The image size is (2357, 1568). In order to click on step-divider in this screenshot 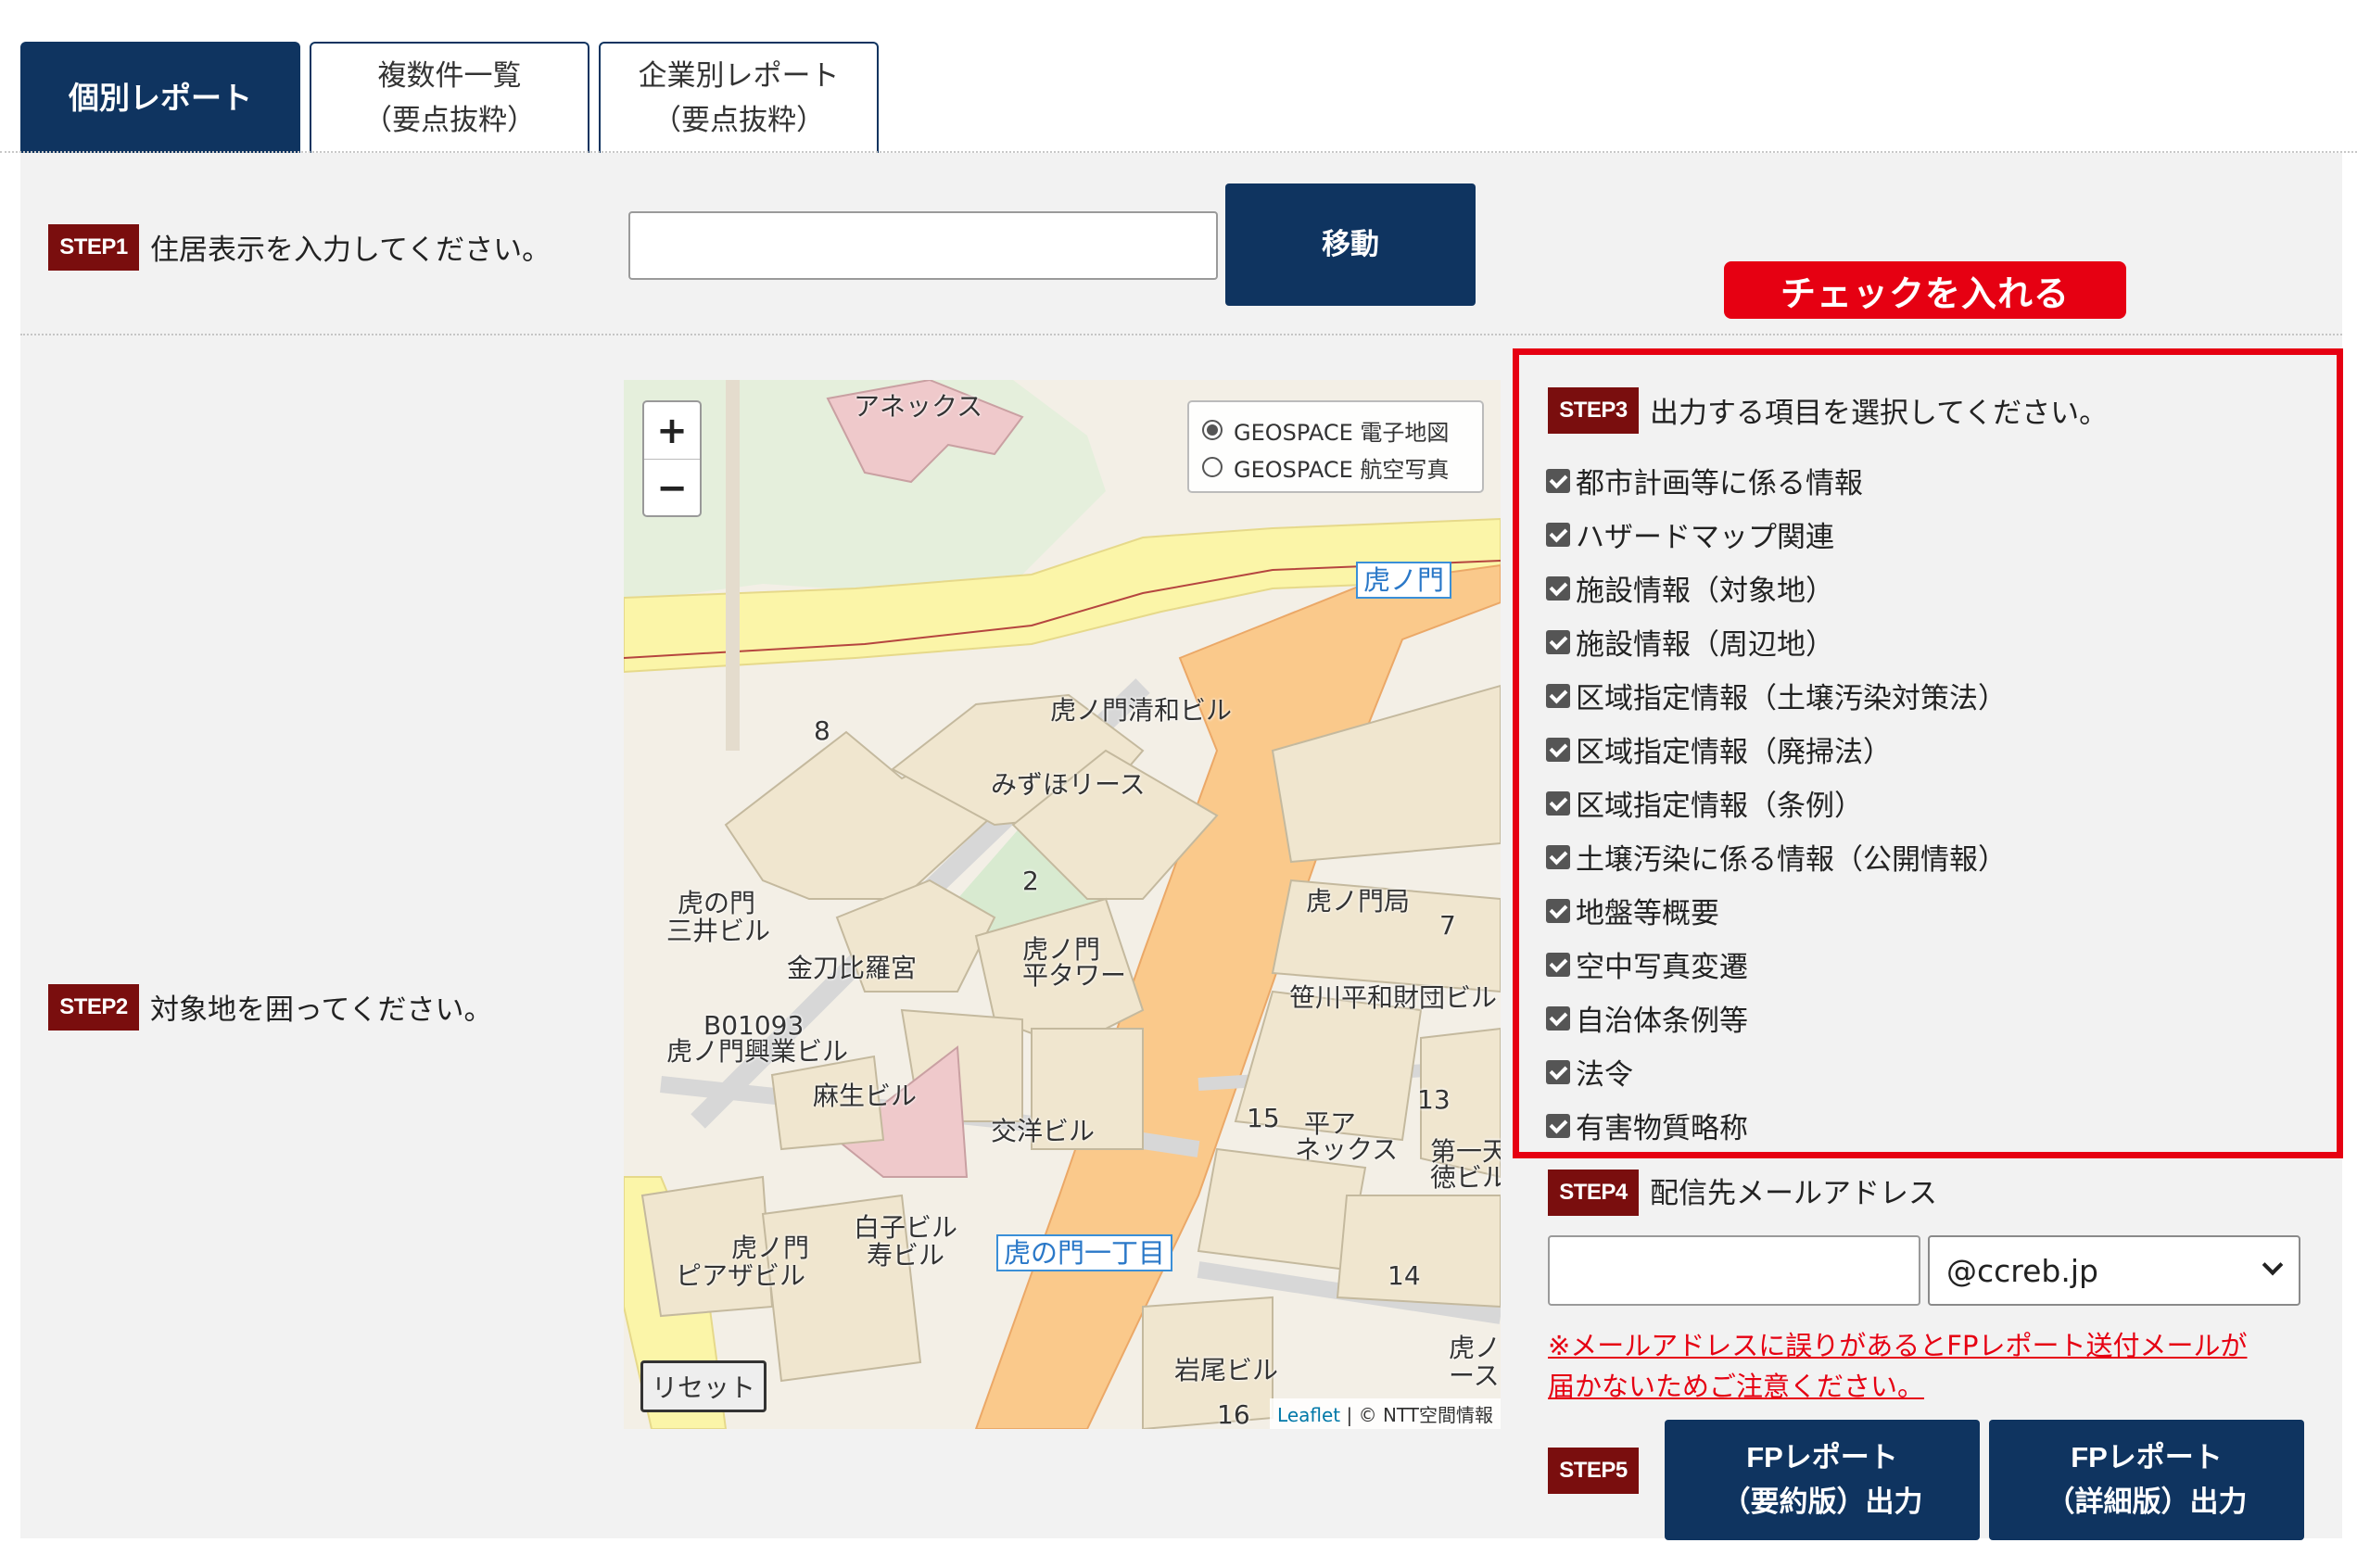, I will do `click(1181, 334)`.